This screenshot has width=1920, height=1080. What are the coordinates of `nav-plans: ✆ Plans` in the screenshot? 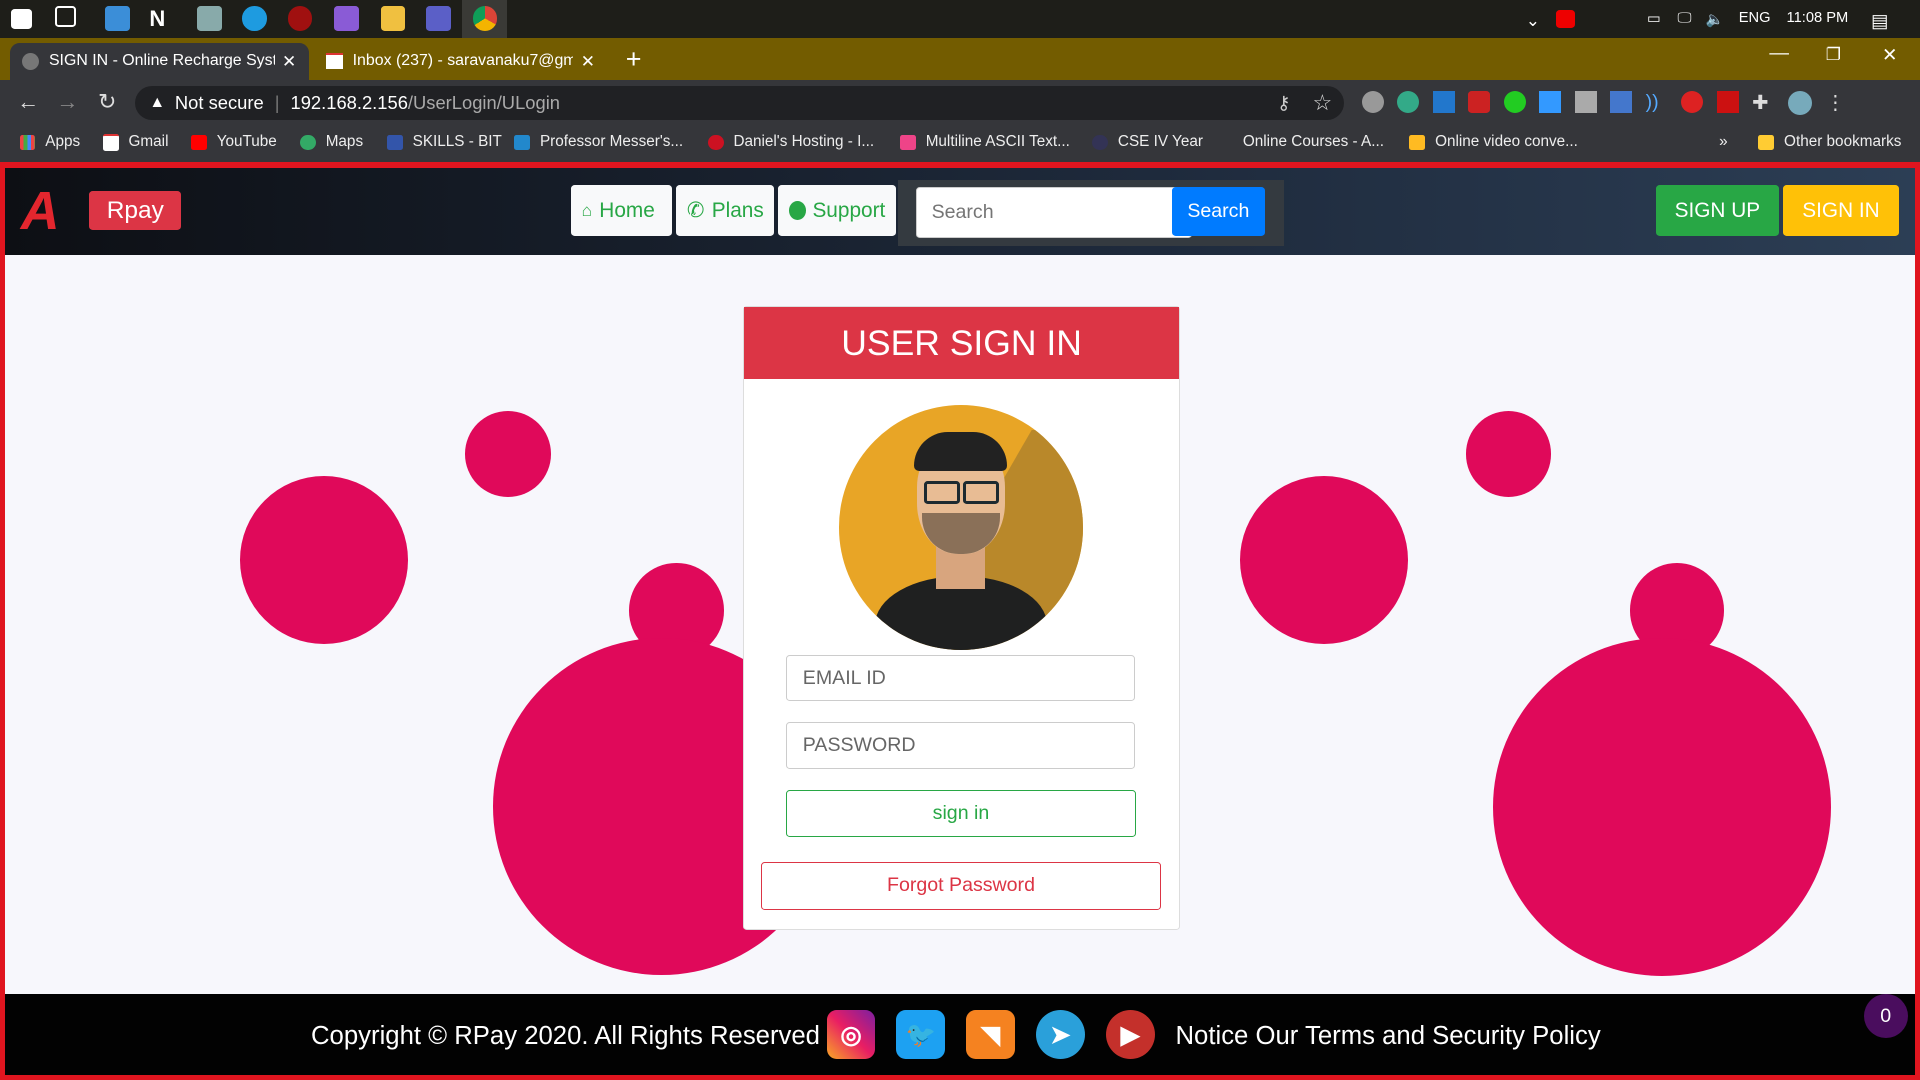 It's located at (724, 210).